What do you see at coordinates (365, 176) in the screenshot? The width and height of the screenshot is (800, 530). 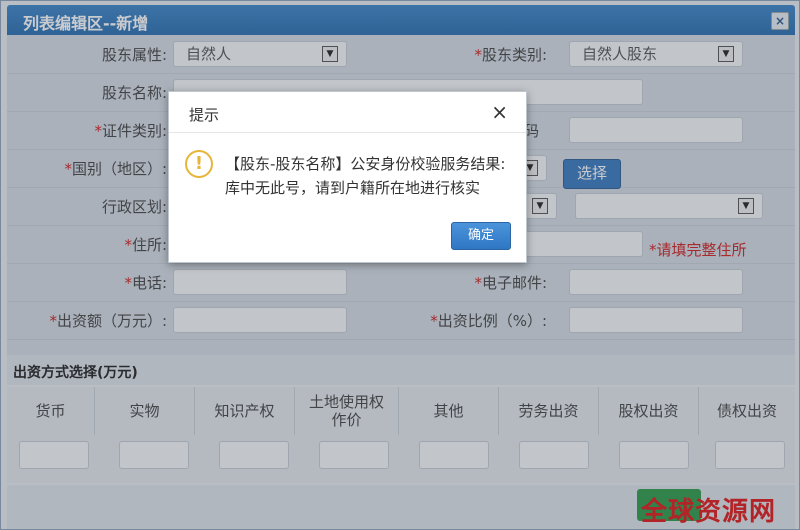 I see `dialog-message: 【股东-股东名称】公安身份校验服务结果:库中无此号，请到户籍所在地进行核实` at bounding box center [365, 176].